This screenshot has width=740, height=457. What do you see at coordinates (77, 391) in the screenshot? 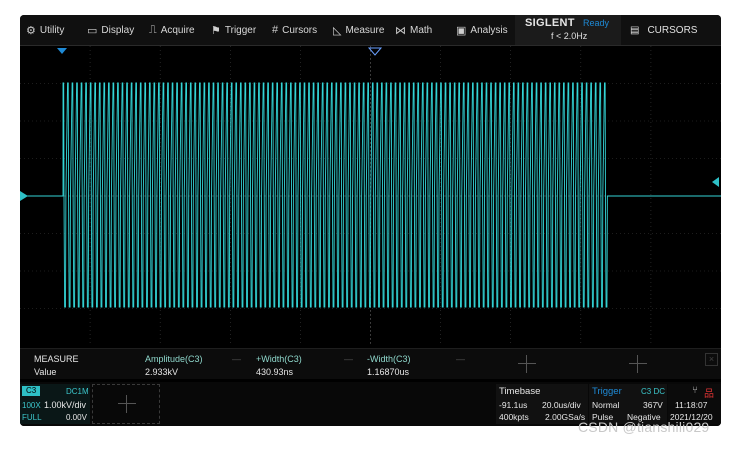
I see `channel-3-coupling: DC1M` at bounding box center [77, 391].